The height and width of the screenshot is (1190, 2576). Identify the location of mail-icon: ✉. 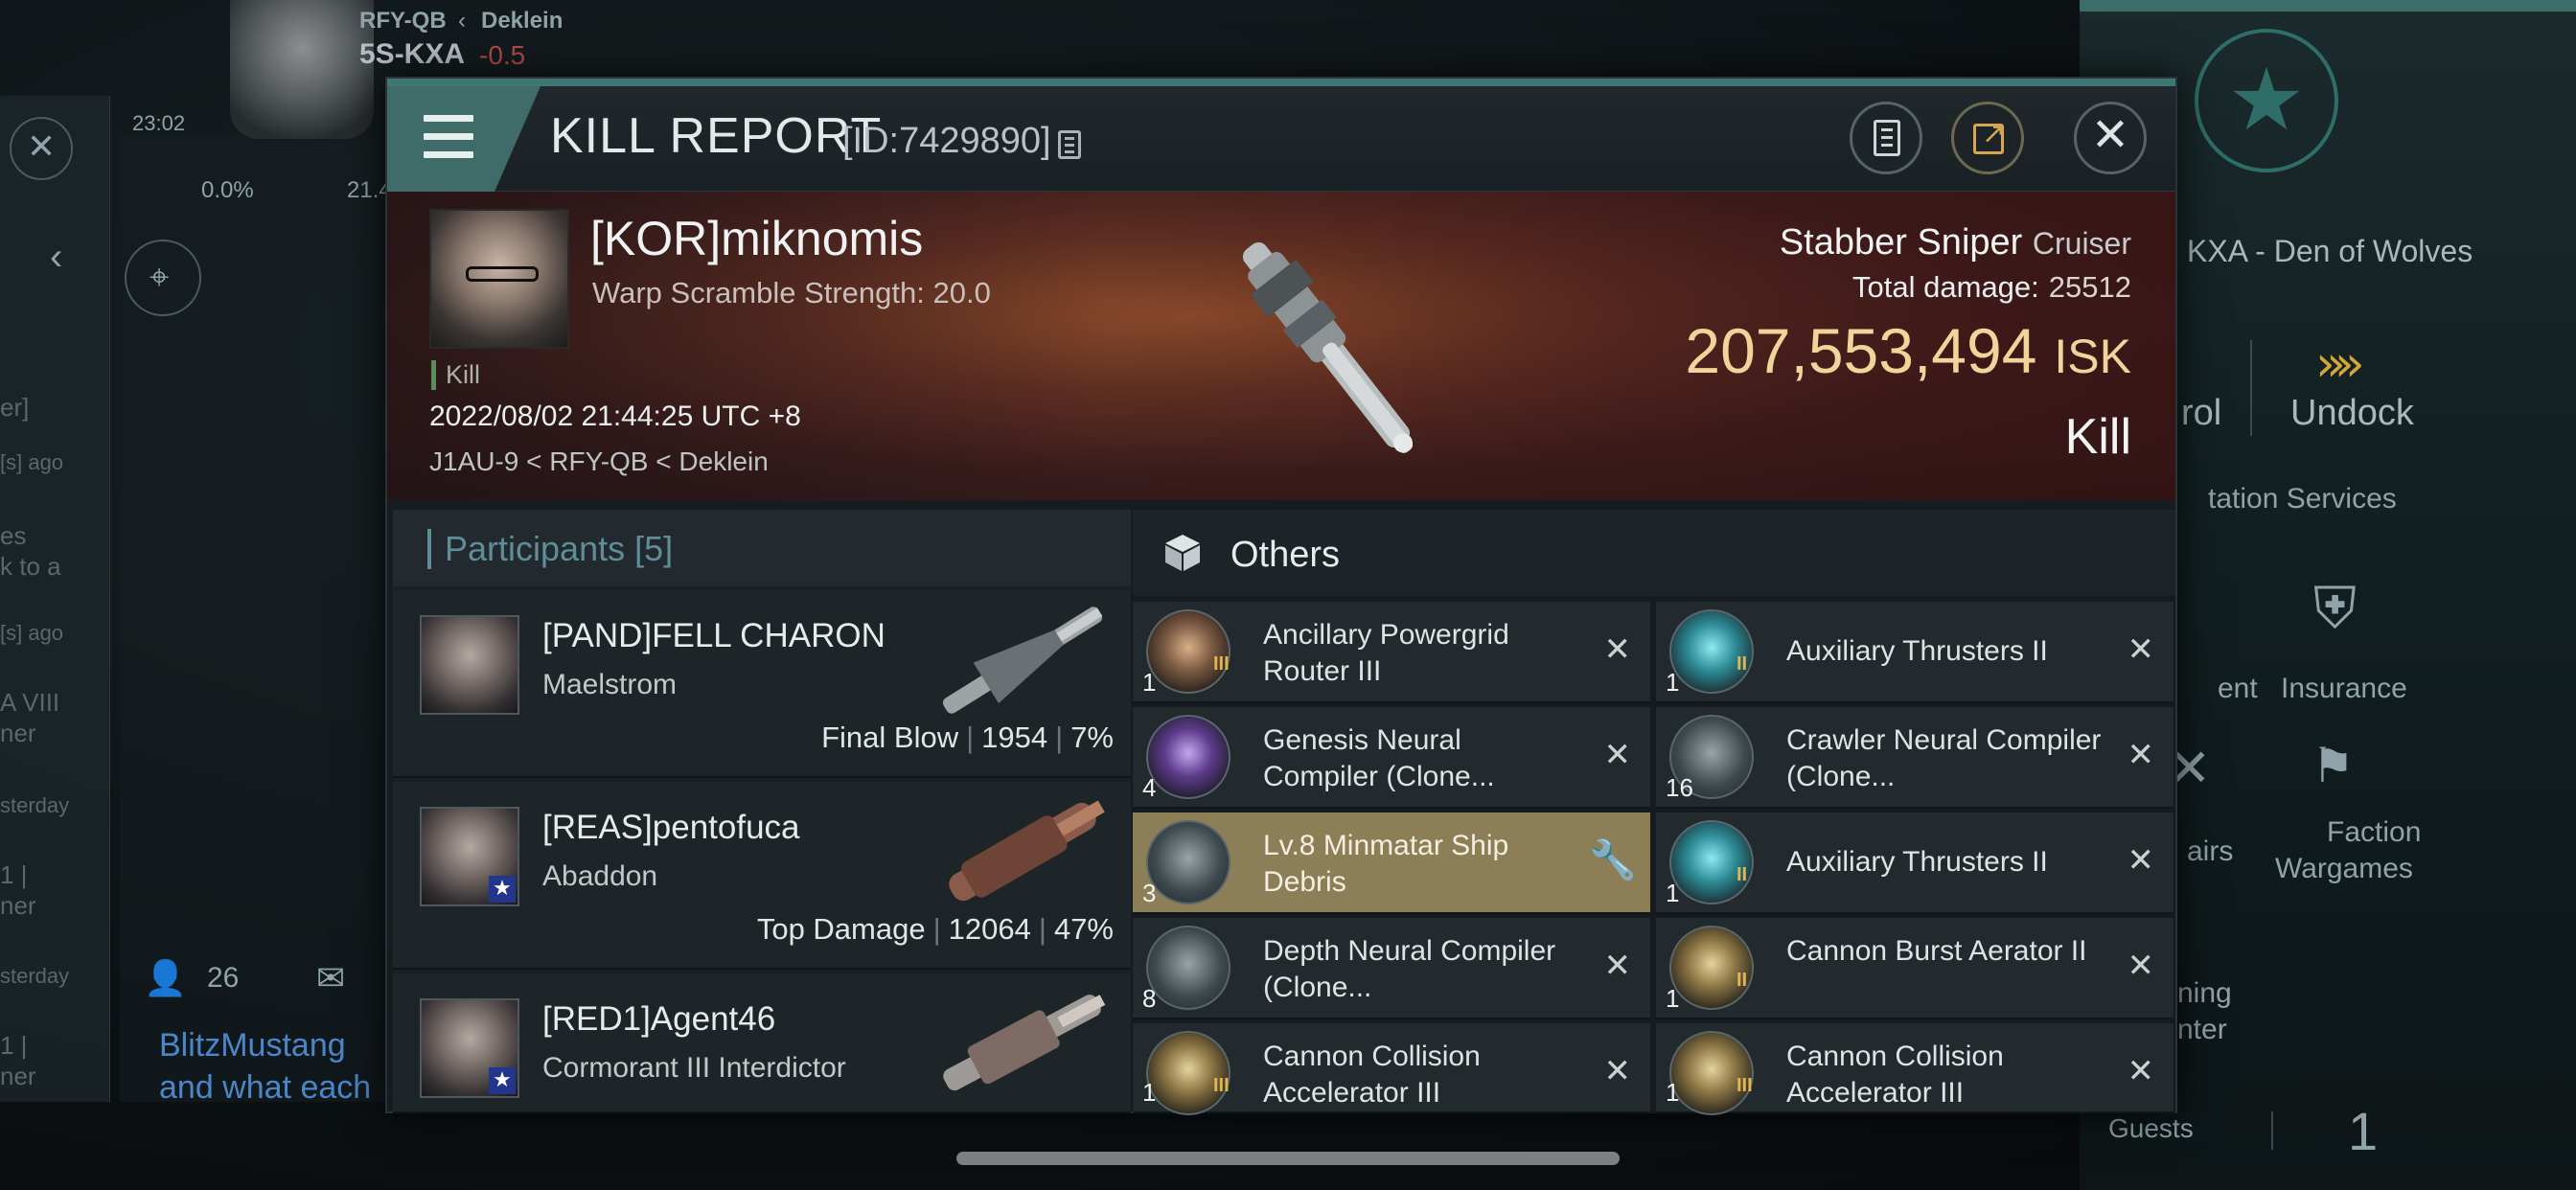
(330, 978).